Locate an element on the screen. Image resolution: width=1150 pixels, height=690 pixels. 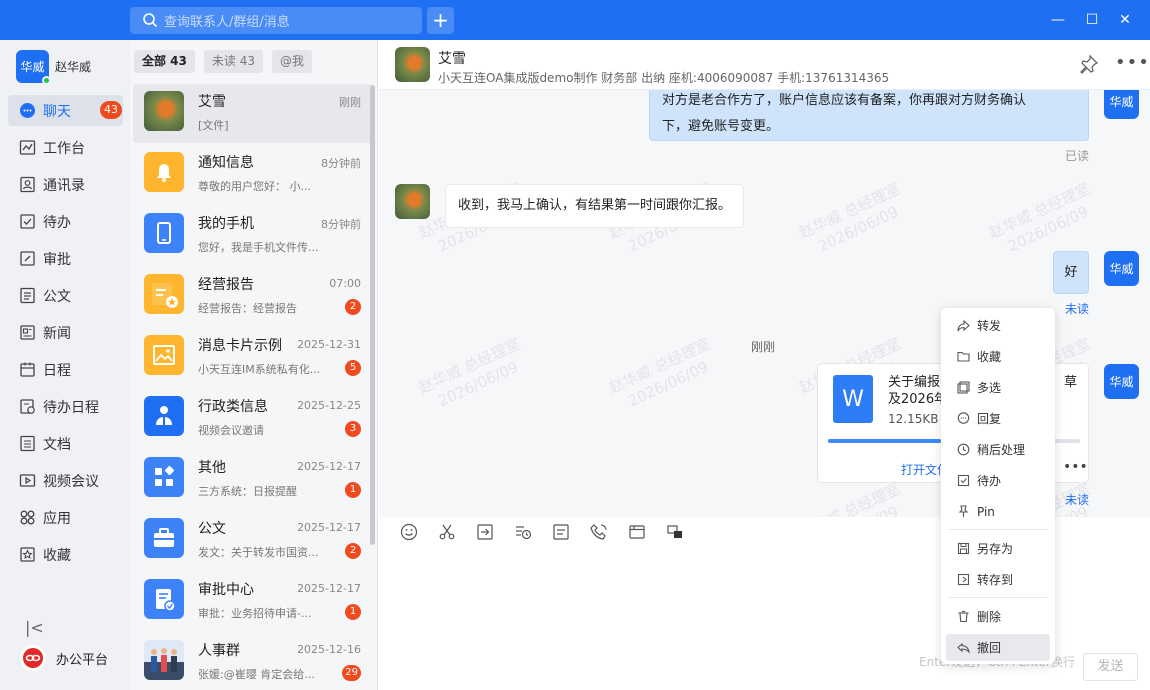
scrollbar is located at coordinates (372, 315).